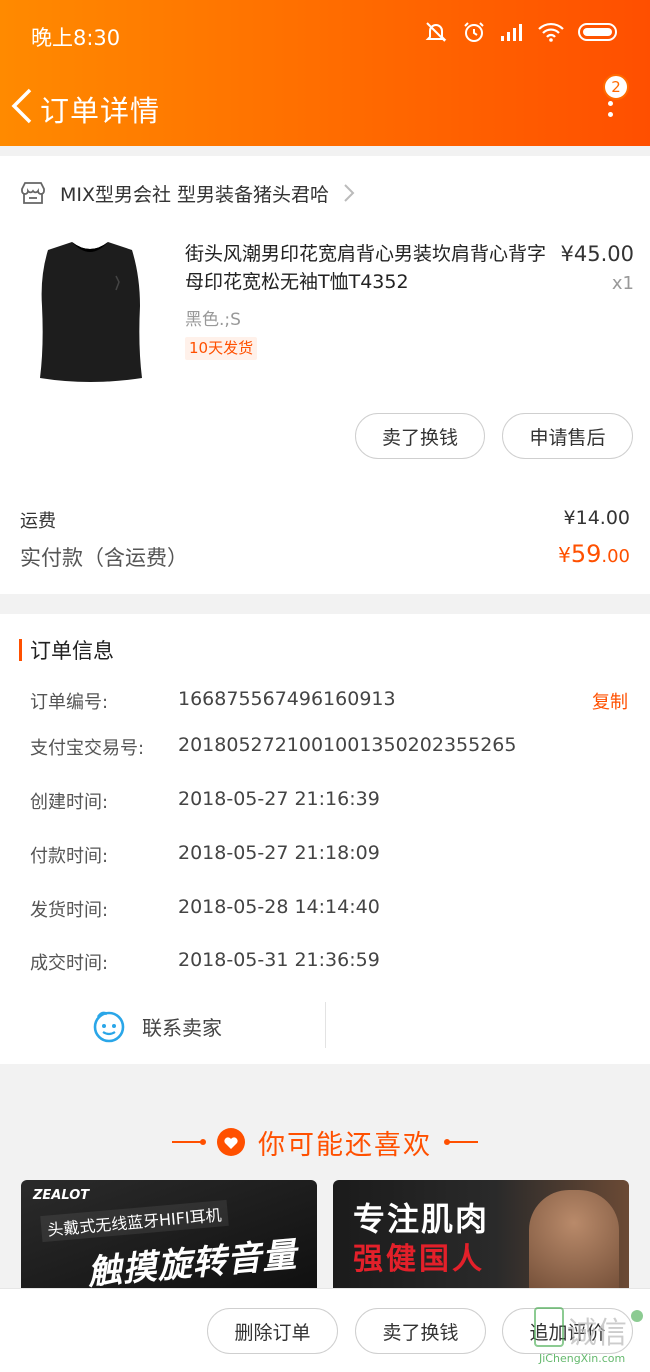 This screenshot has height=1372, width=650. What do you see at coordinates (345, 1145) in the screenshot?
I see `recommend-title: 你可能还喜欢` at bounding box center [345, 1145].